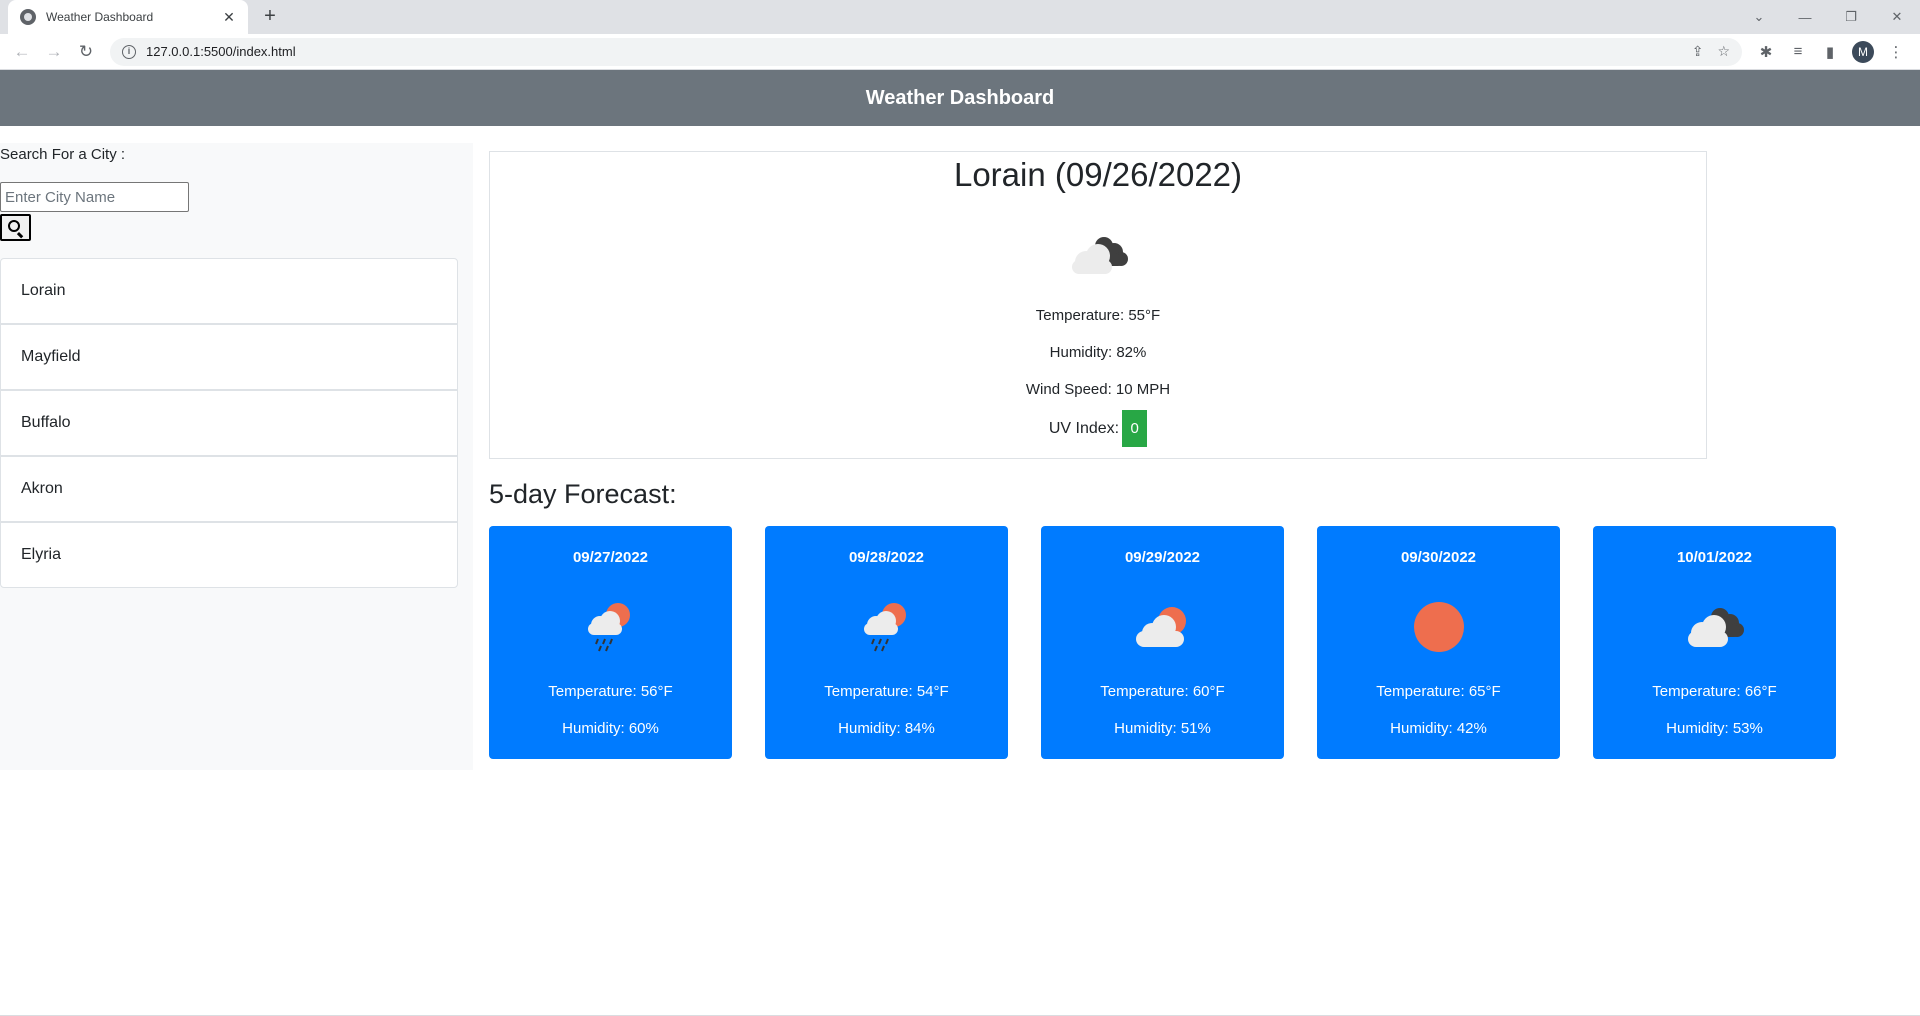 This screenshot has height=1016, width=1920. Describe the element at coordinates (270, 17) in the screenshot. I see `new-tab-button: +` at that location.